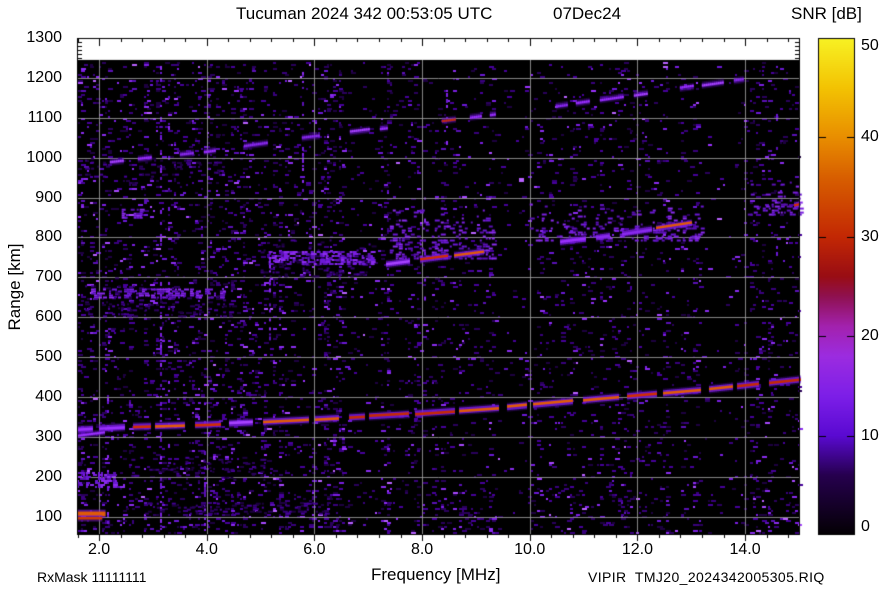 Image resolution: width=884 pixels, height=595 pixels. What do you see at coordinates (99, 549) in the screenshot?
I see `x-tick-label: 2.0` at bounding box center [99, 549].